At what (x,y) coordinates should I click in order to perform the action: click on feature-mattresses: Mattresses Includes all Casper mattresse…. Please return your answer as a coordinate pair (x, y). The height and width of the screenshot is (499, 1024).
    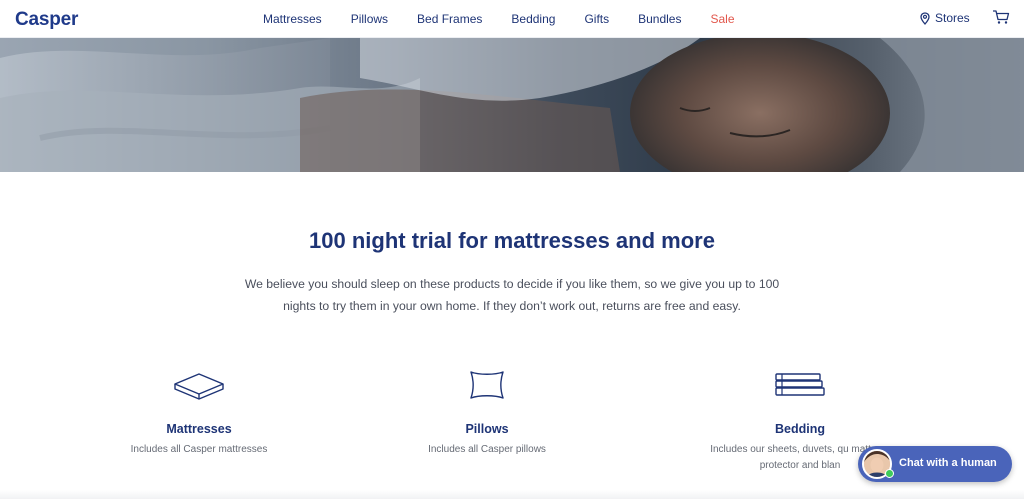
    Looking at the image, I should click on (199, 413).